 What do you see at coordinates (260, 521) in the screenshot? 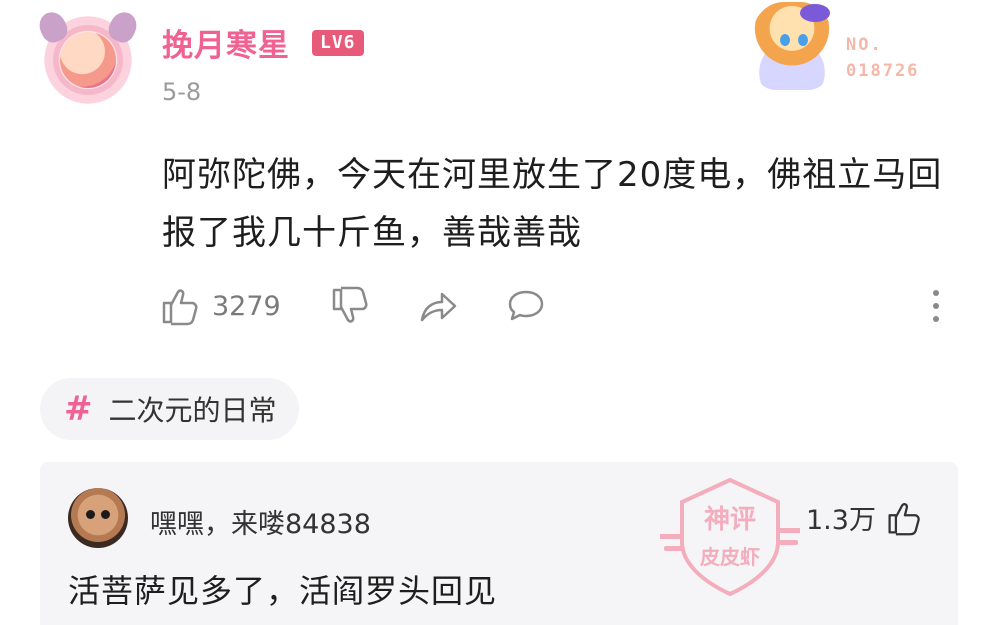
I see `commenter-name: 嘿嘿，来喽84838` at bounding box center [260, 521].